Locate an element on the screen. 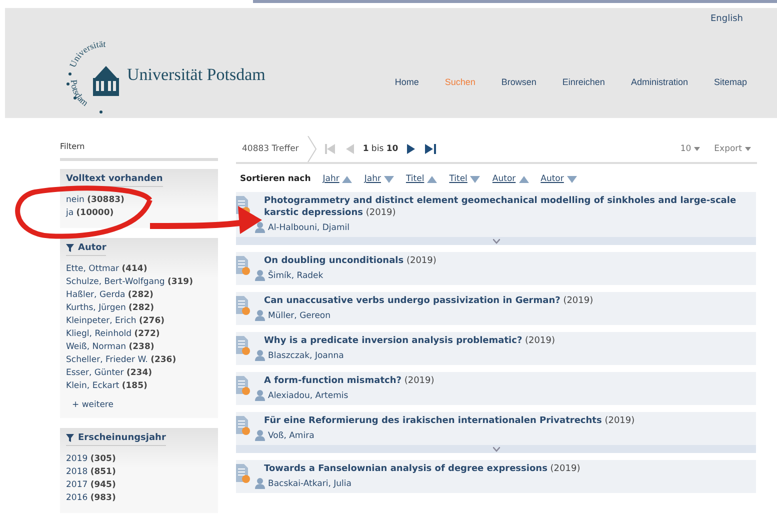  facet-link: Kurths, Jürgen (282) is located at coordinates (139, 308).